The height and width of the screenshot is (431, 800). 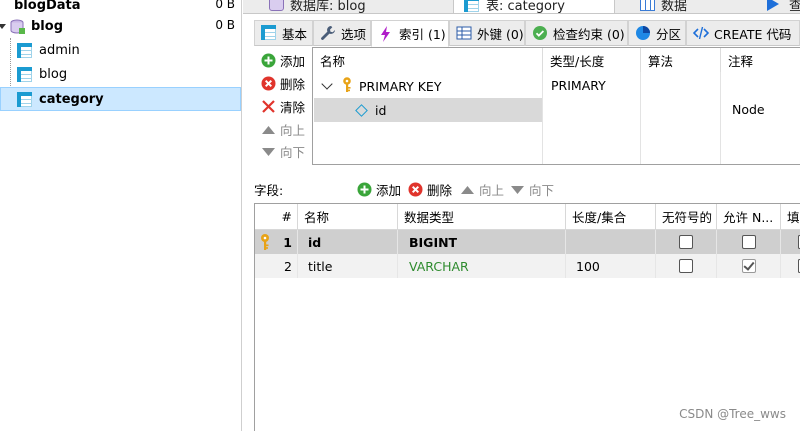 I want to click on row-number-cell: 1, so click(x=276, y=242).